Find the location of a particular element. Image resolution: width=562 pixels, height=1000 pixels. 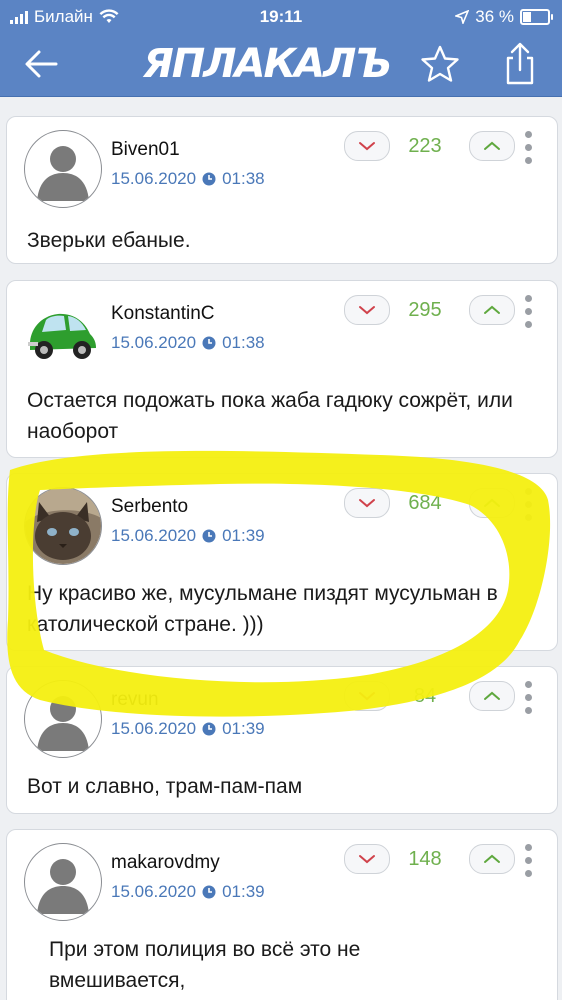

green-car-avatar-icon is located at coordinates (62, 332).